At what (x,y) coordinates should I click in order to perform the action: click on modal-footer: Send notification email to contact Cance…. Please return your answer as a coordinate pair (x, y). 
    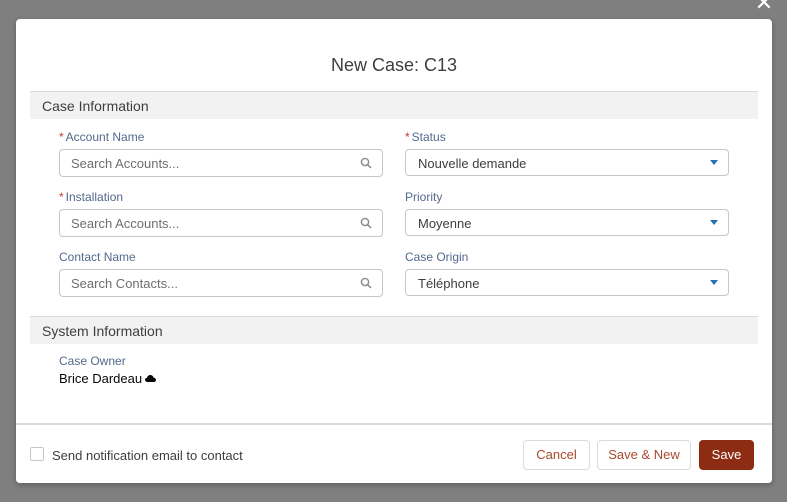
    Looking at the image, I should click on (394, 453).